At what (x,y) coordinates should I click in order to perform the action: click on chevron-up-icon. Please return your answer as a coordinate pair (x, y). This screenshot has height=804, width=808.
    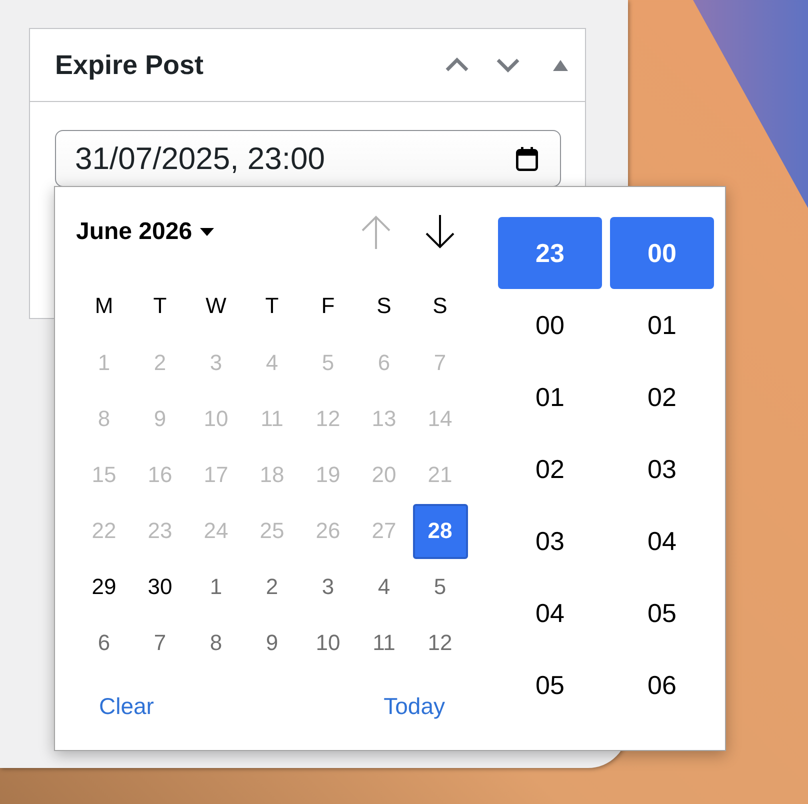
    Looking at the image, I should click on (457, 65).